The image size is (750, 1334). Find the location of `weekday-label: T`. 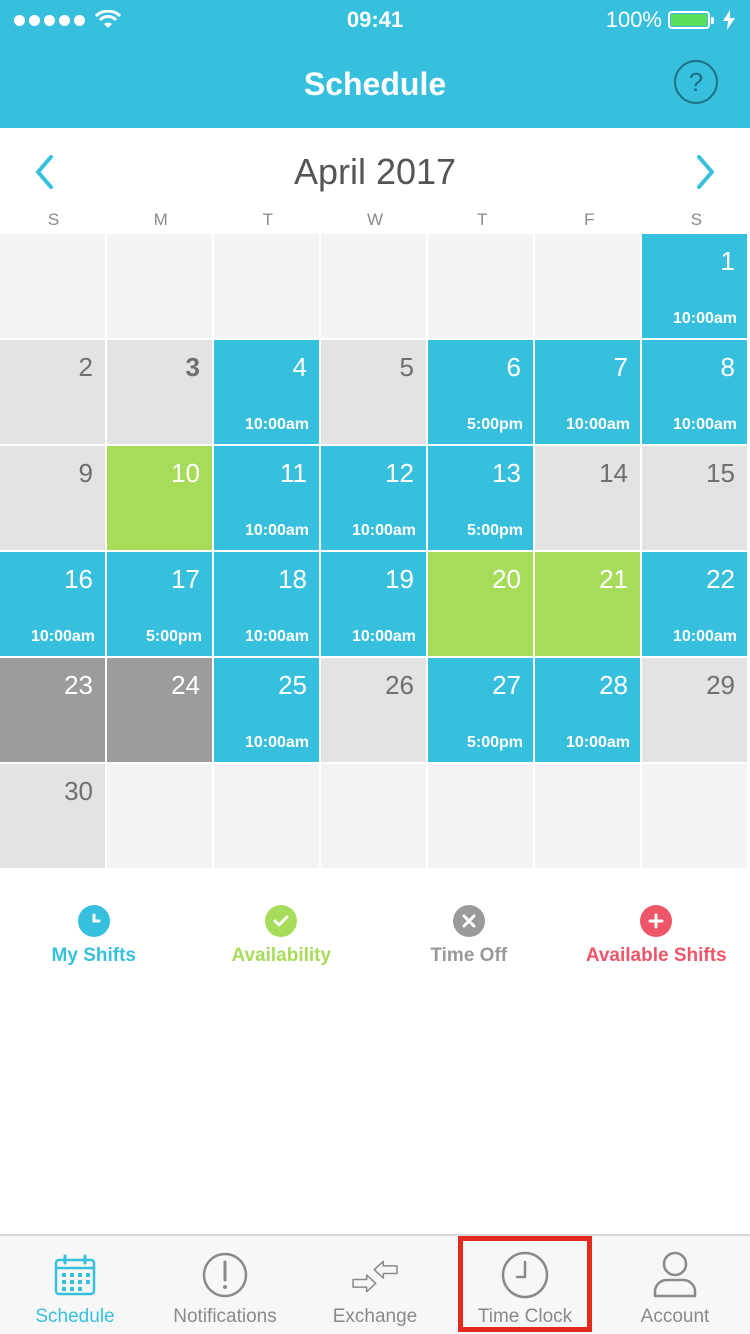

weekday-label: T is located at coordinates (482, 219).